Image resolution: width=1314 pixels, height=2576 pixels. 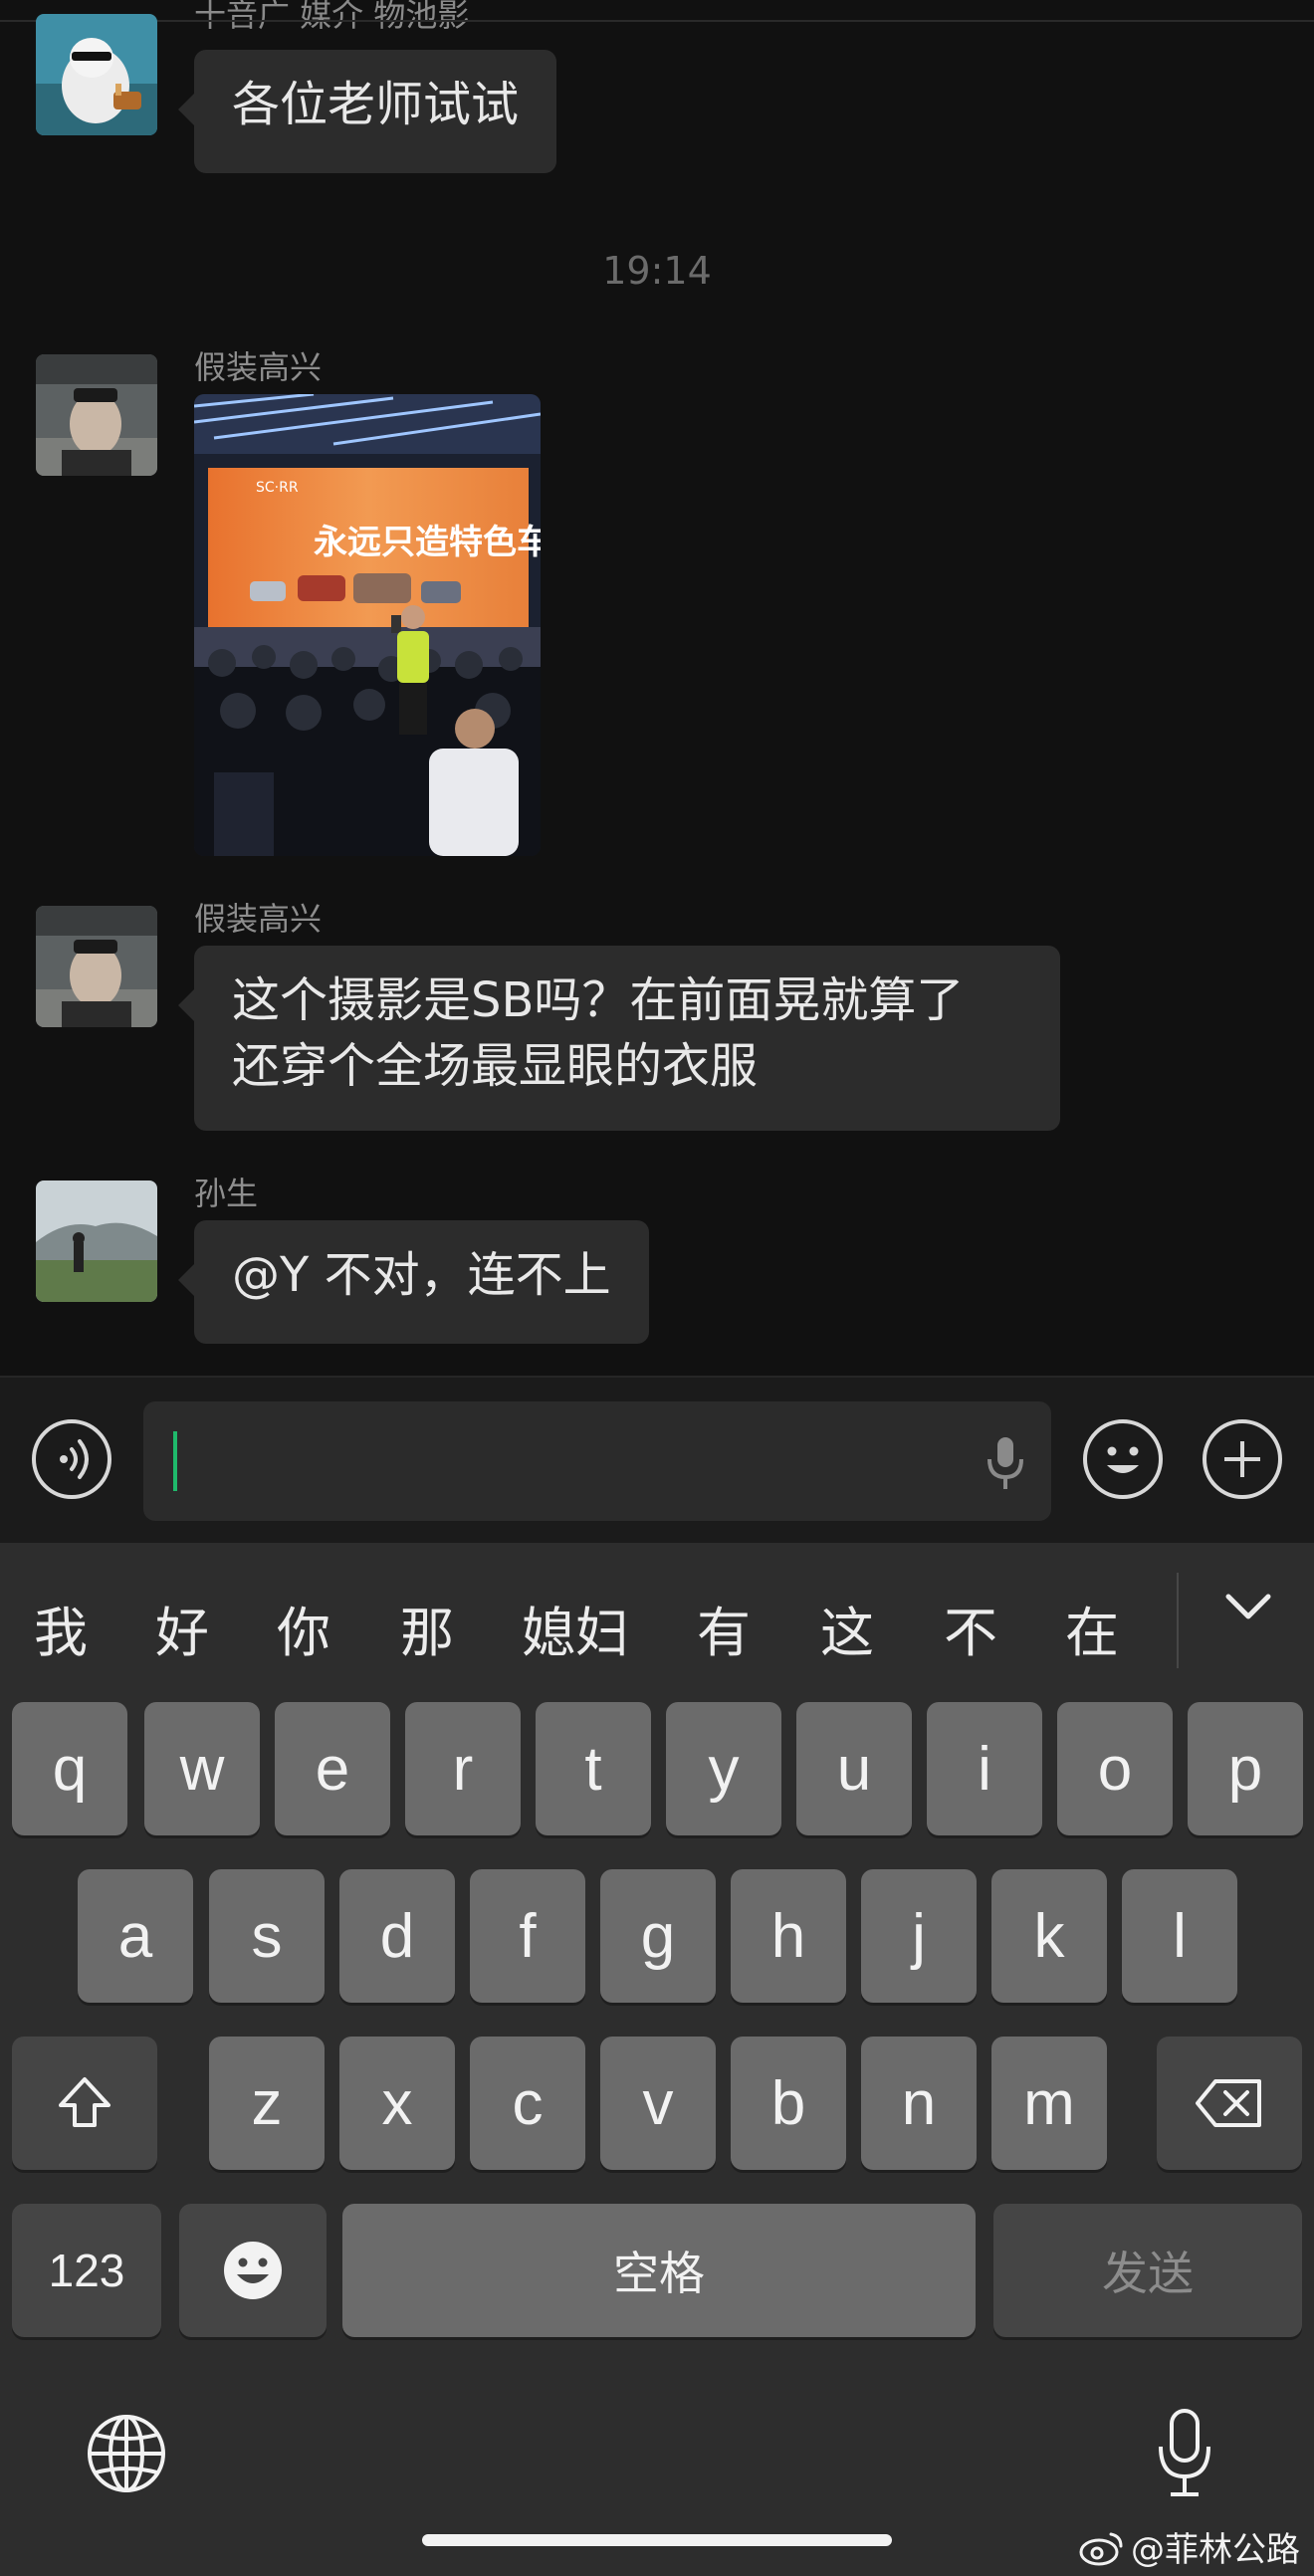 What do you see at coordinates (1115, 1768) in the screenshot?
I see `key-o: o` at bounding box center [1115, 1768].